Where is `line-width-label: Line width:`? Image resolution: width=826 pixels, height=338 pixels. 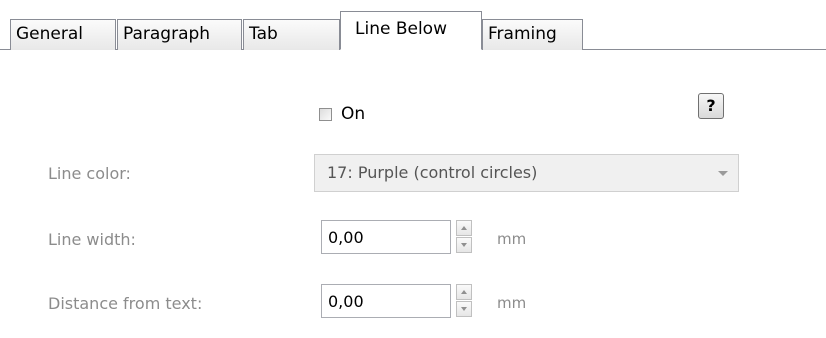
line-width-label: Line width: is located at coordinates (92, 239).